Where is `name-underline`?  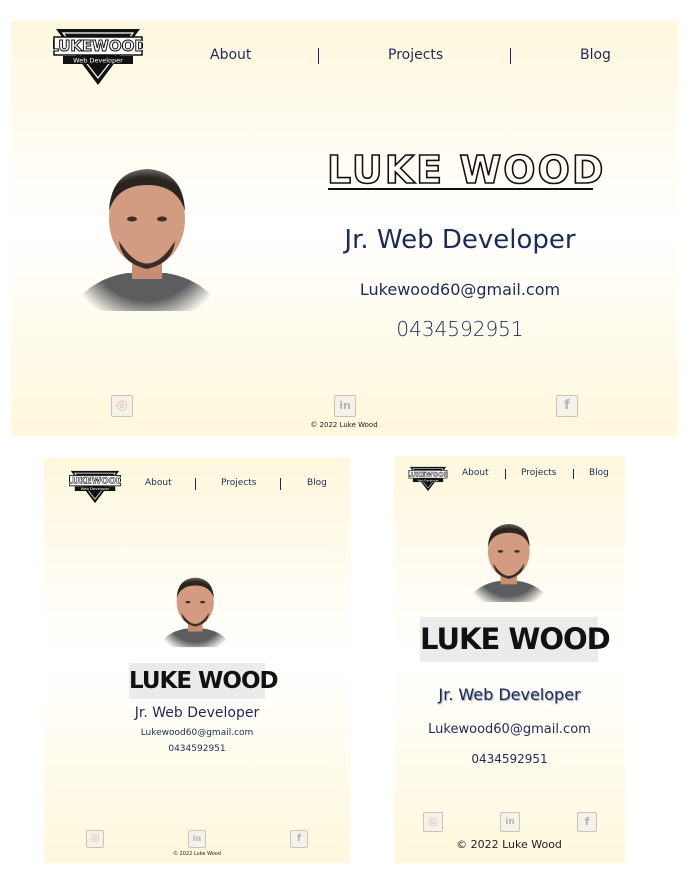
name-underline is located at coordinates (460, 189).